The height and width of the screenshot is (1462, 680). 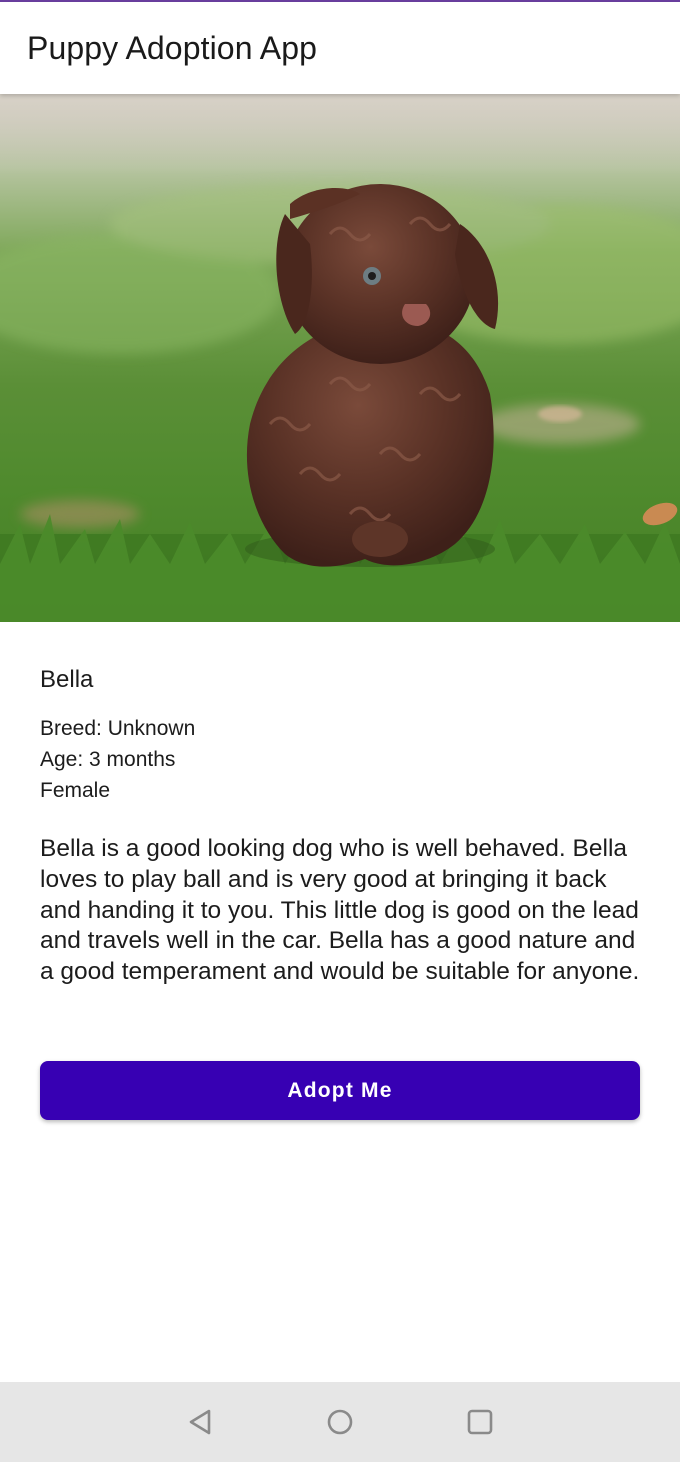 What do you see at coordinates (372, 375) in the screenshot?
I see `puppy-figure` at bounding box center [372, 375].